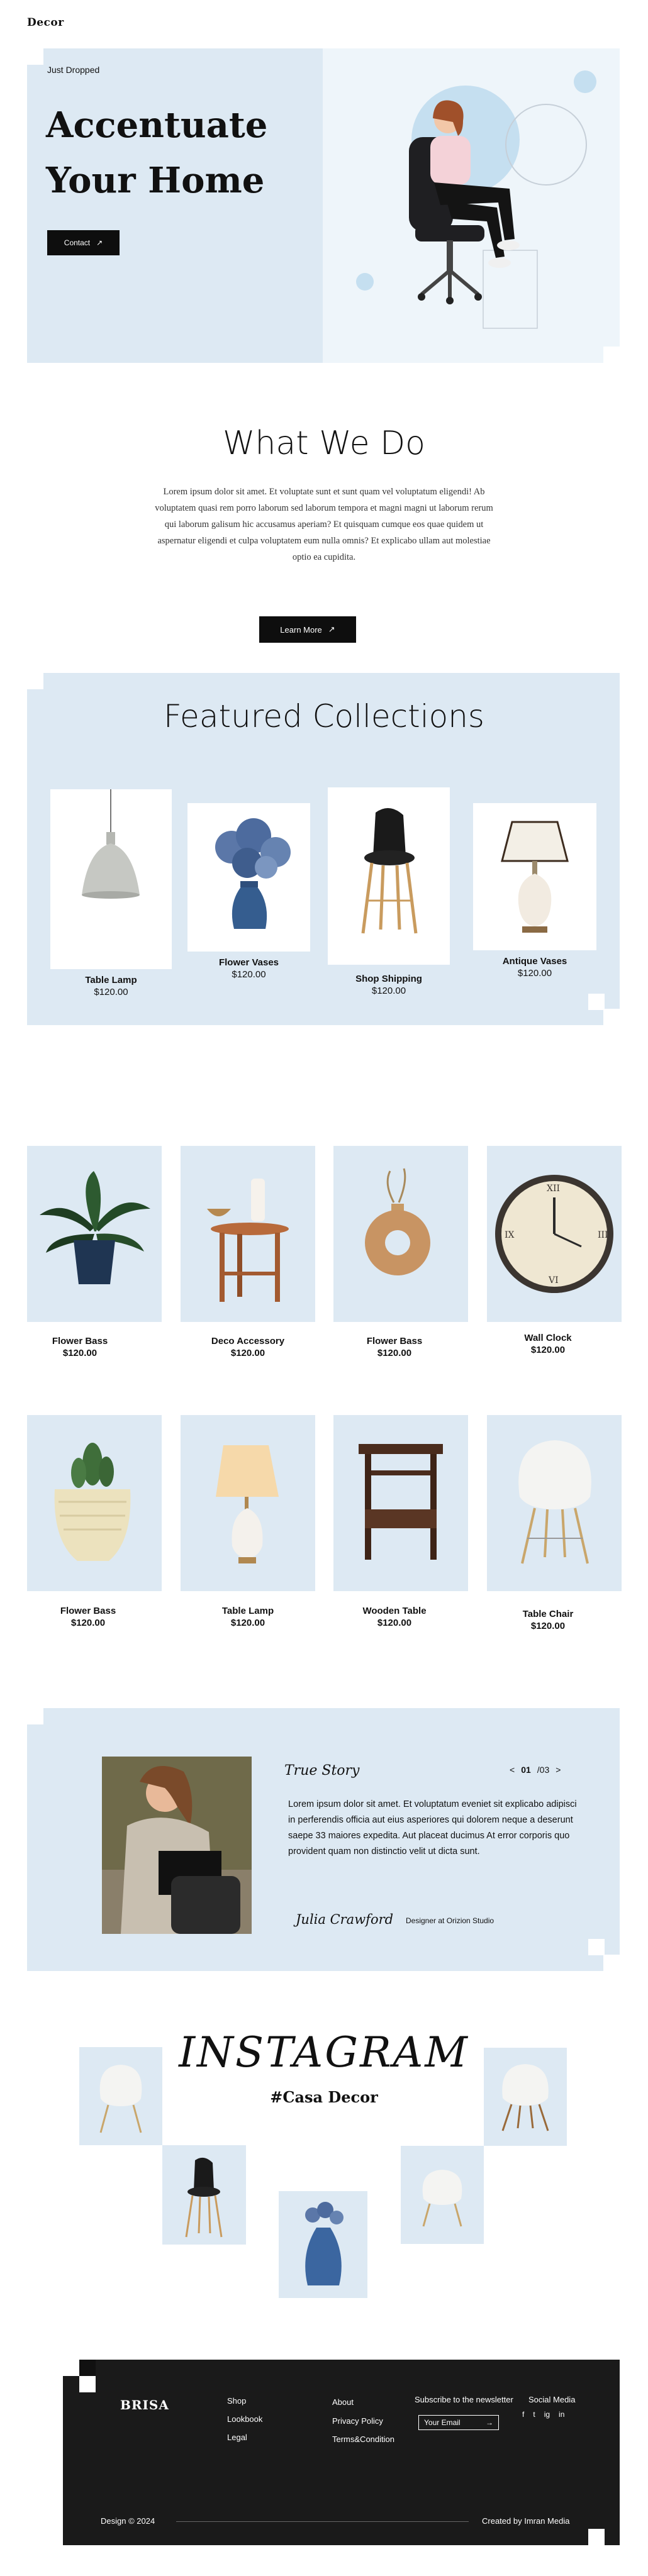 This screenshot has width=648, height=2576. I want to click on wall-clock-icon: XII III VI IX, so click(554, 1234).